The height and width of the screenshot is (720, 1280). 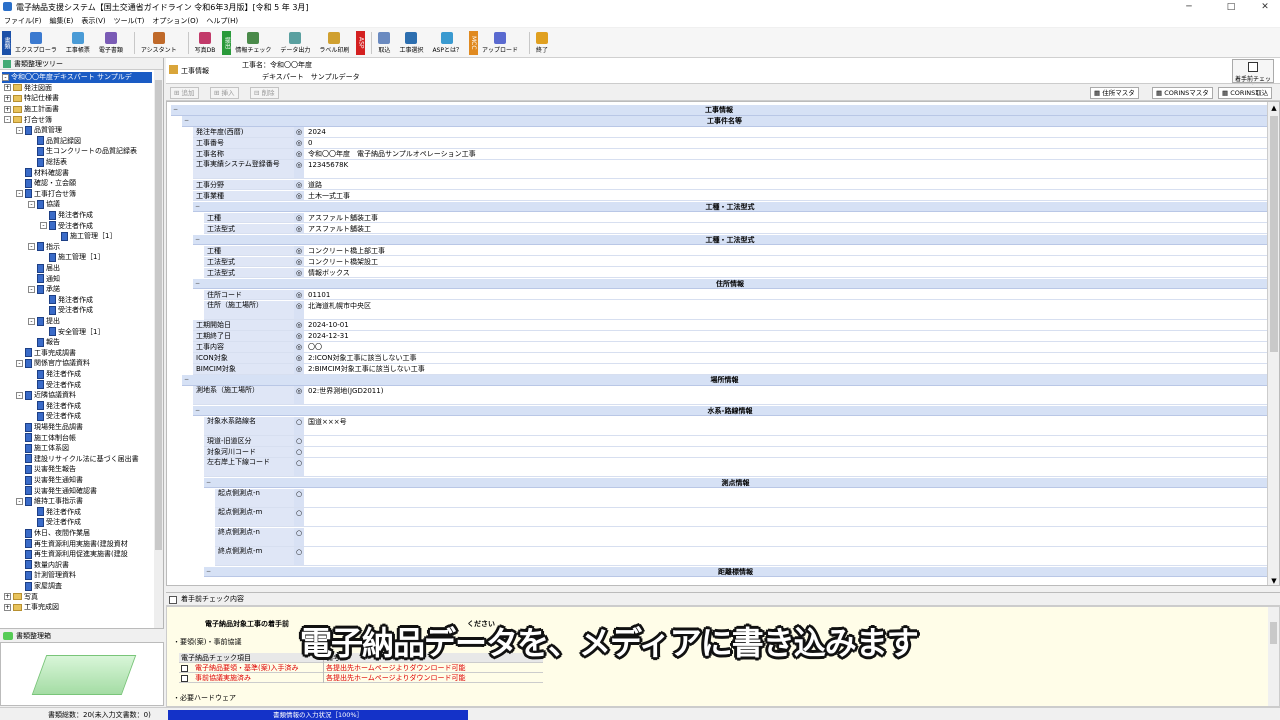 I want to click on tree-node: - 提出, so click(x=44, y=321).